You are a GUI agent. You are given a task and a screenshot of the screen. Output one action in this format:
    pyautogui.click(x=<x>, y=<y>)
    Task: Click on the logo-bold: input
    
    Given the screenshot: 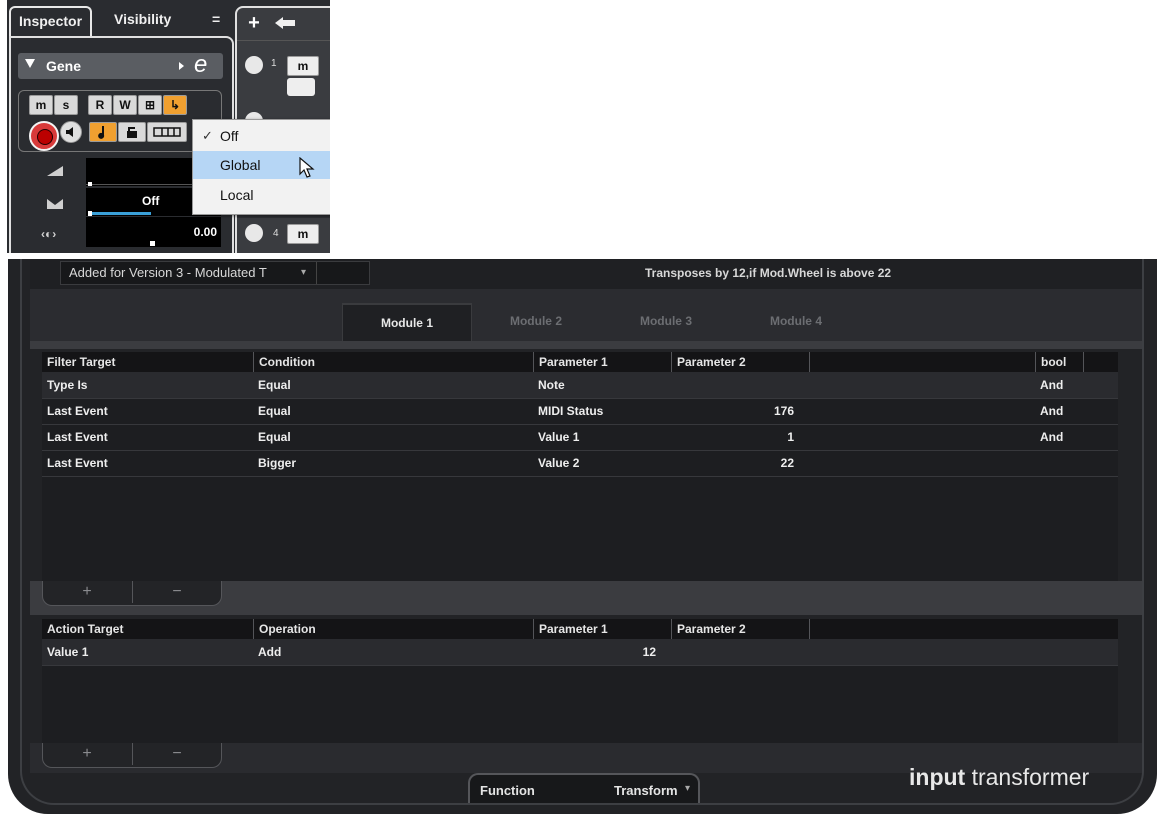 What is the action you would take?
    pyautogui.click(x=937, y=777)
    